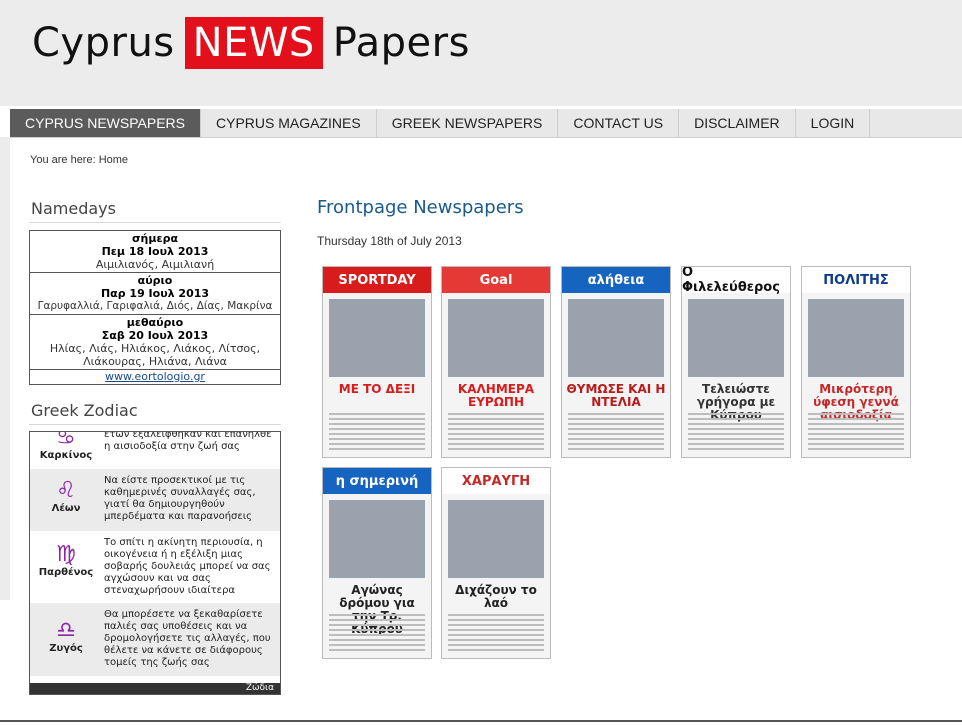 This screenshot has width=962, height=725. I want to click on zodiac-sign-name: Λέων, so click(66, 508).